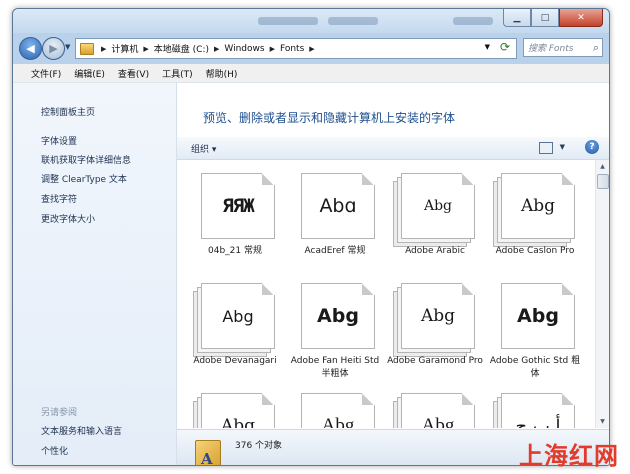 The image size is (630, 474). Describe the element at coordinates (86, 159) in the screenshot. I see `get-font-info-online-link: 联机获取字体详细信息` at that location.